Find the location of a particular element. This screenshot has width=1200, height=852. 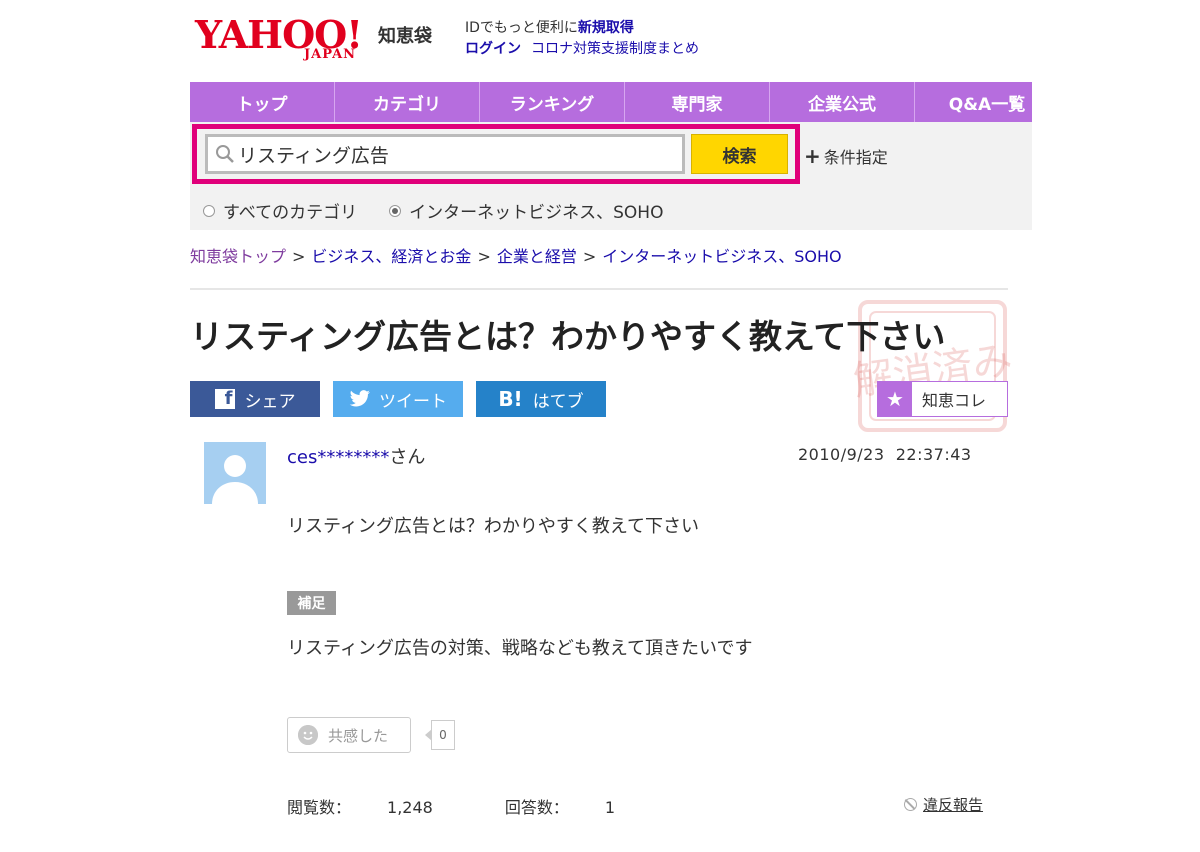

user-silhouette-icon is located at coordinates (235, 479).